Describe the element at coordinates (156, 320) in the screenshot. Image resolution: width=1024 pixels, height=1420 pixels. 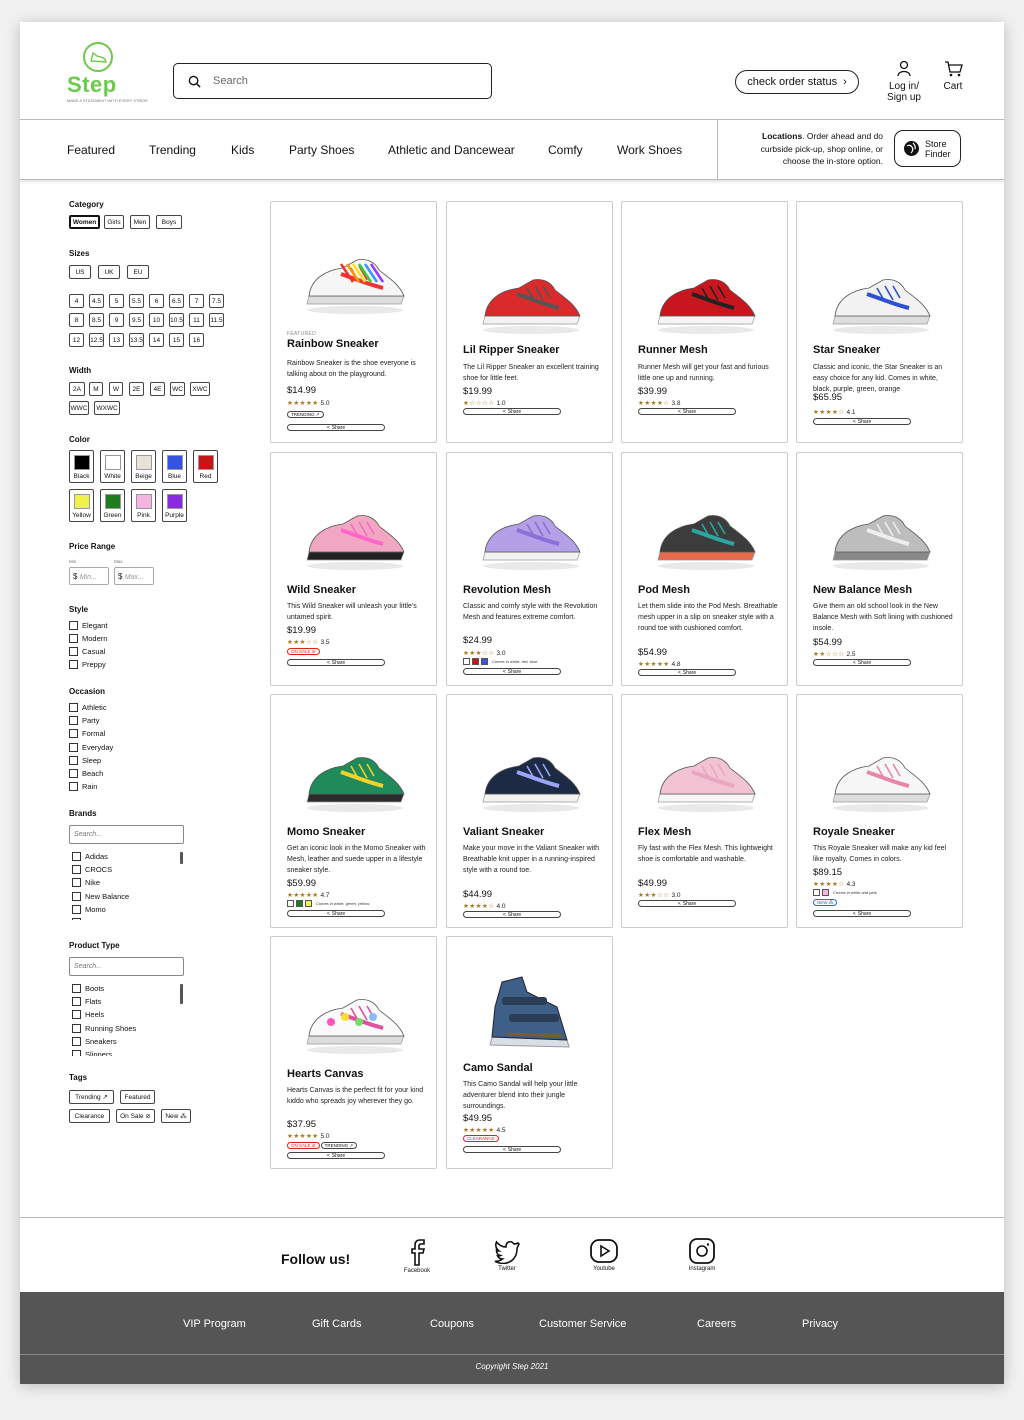
I see `size-chip: 10` at that location.